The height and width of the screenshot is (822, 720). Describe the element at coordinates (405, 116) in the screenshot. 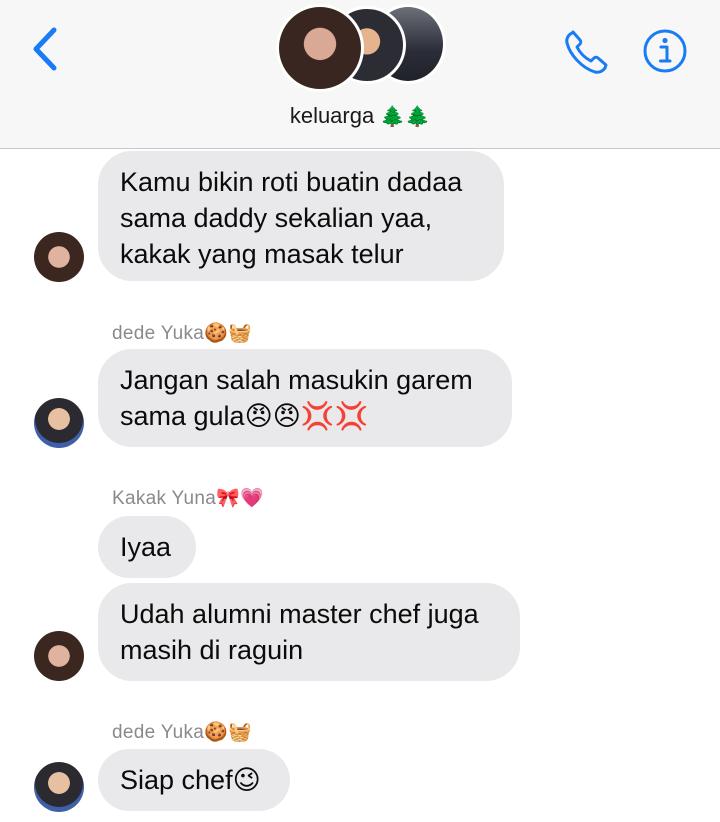

I see `group-name-emoji: 🌲🌲` at that location.